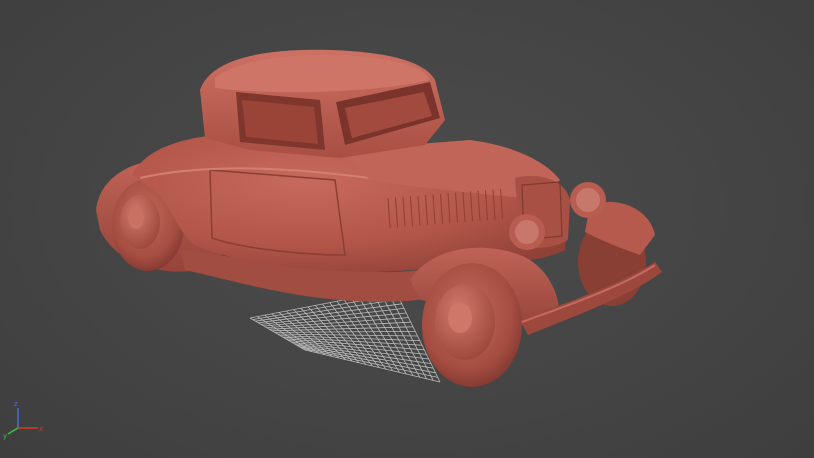  I want to click on car-cabin, so click(322, 103).